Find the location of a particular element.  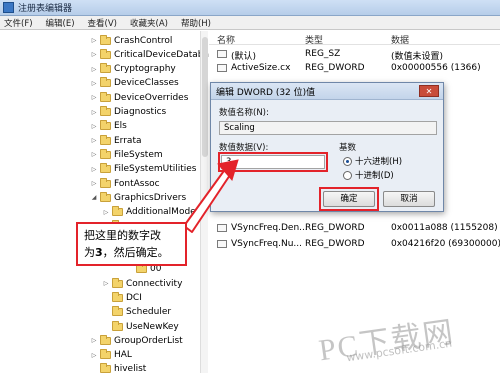

tree-item: ◢ GraphicsDrivers is located at coordinates (138, 197).